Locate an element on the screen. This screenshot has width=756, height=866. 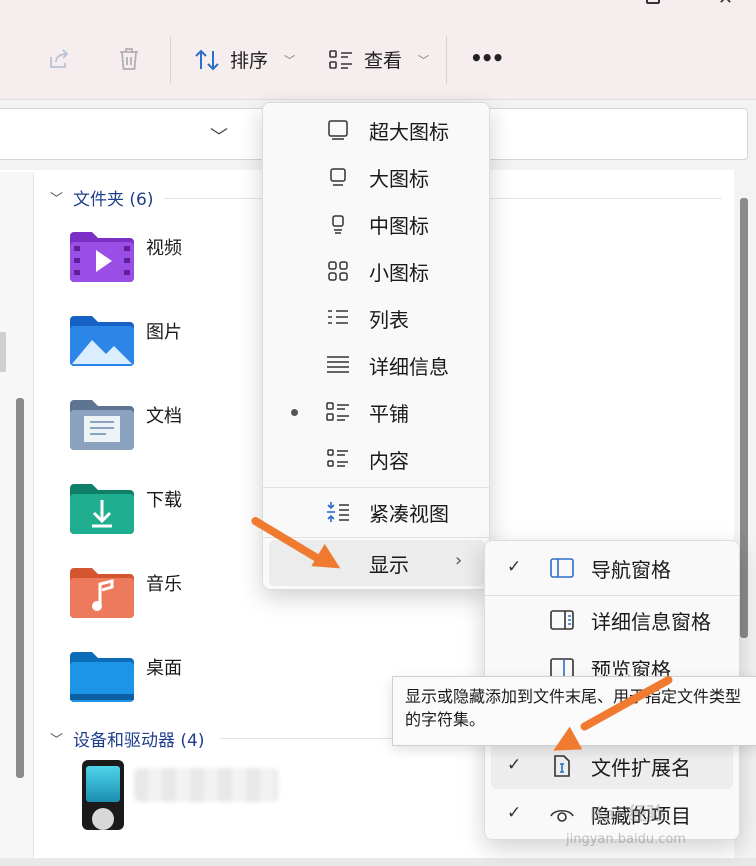
content-icon is located at coordinates (338, 459).